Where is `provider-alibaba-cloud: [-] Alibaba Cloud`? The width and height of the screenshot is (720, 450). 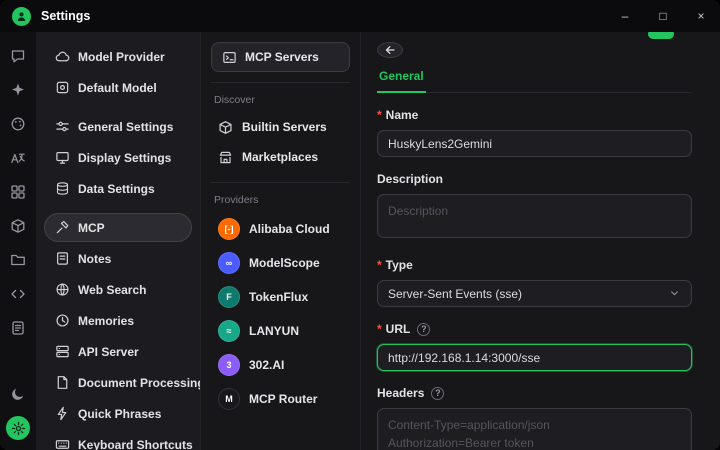
provider-alibaba-cloud: [-] Alibaba Cloud is located at coordinates (280, 229).